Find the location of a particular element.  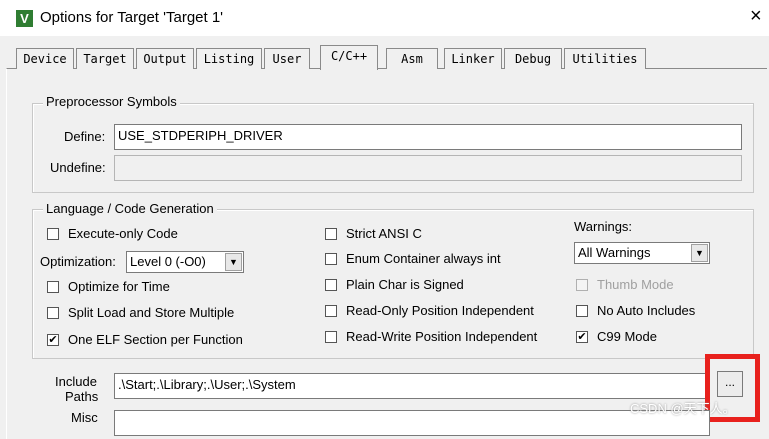

enum-int-checkbox is located at coordinates (331, 259).